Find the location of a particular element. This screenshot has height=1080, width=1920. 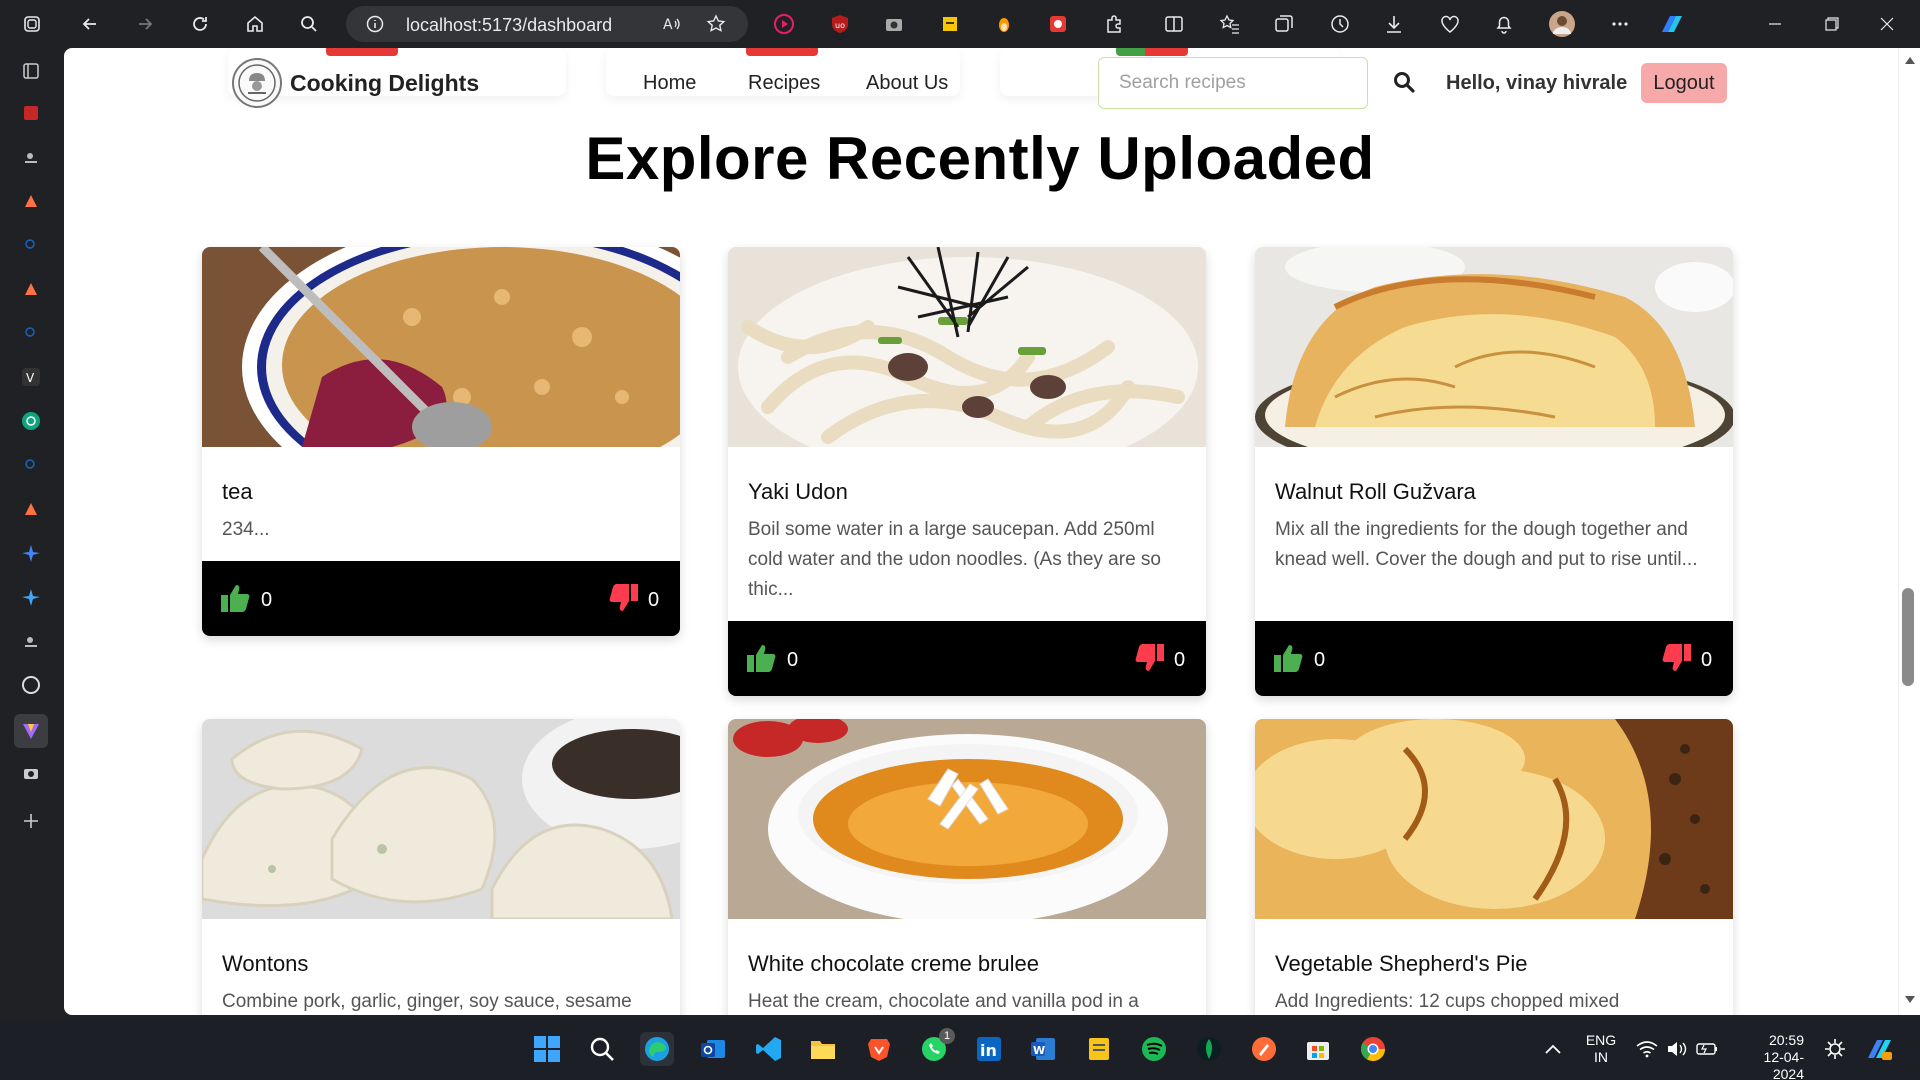

battery-icon is located at coordinates (1707, 1049).